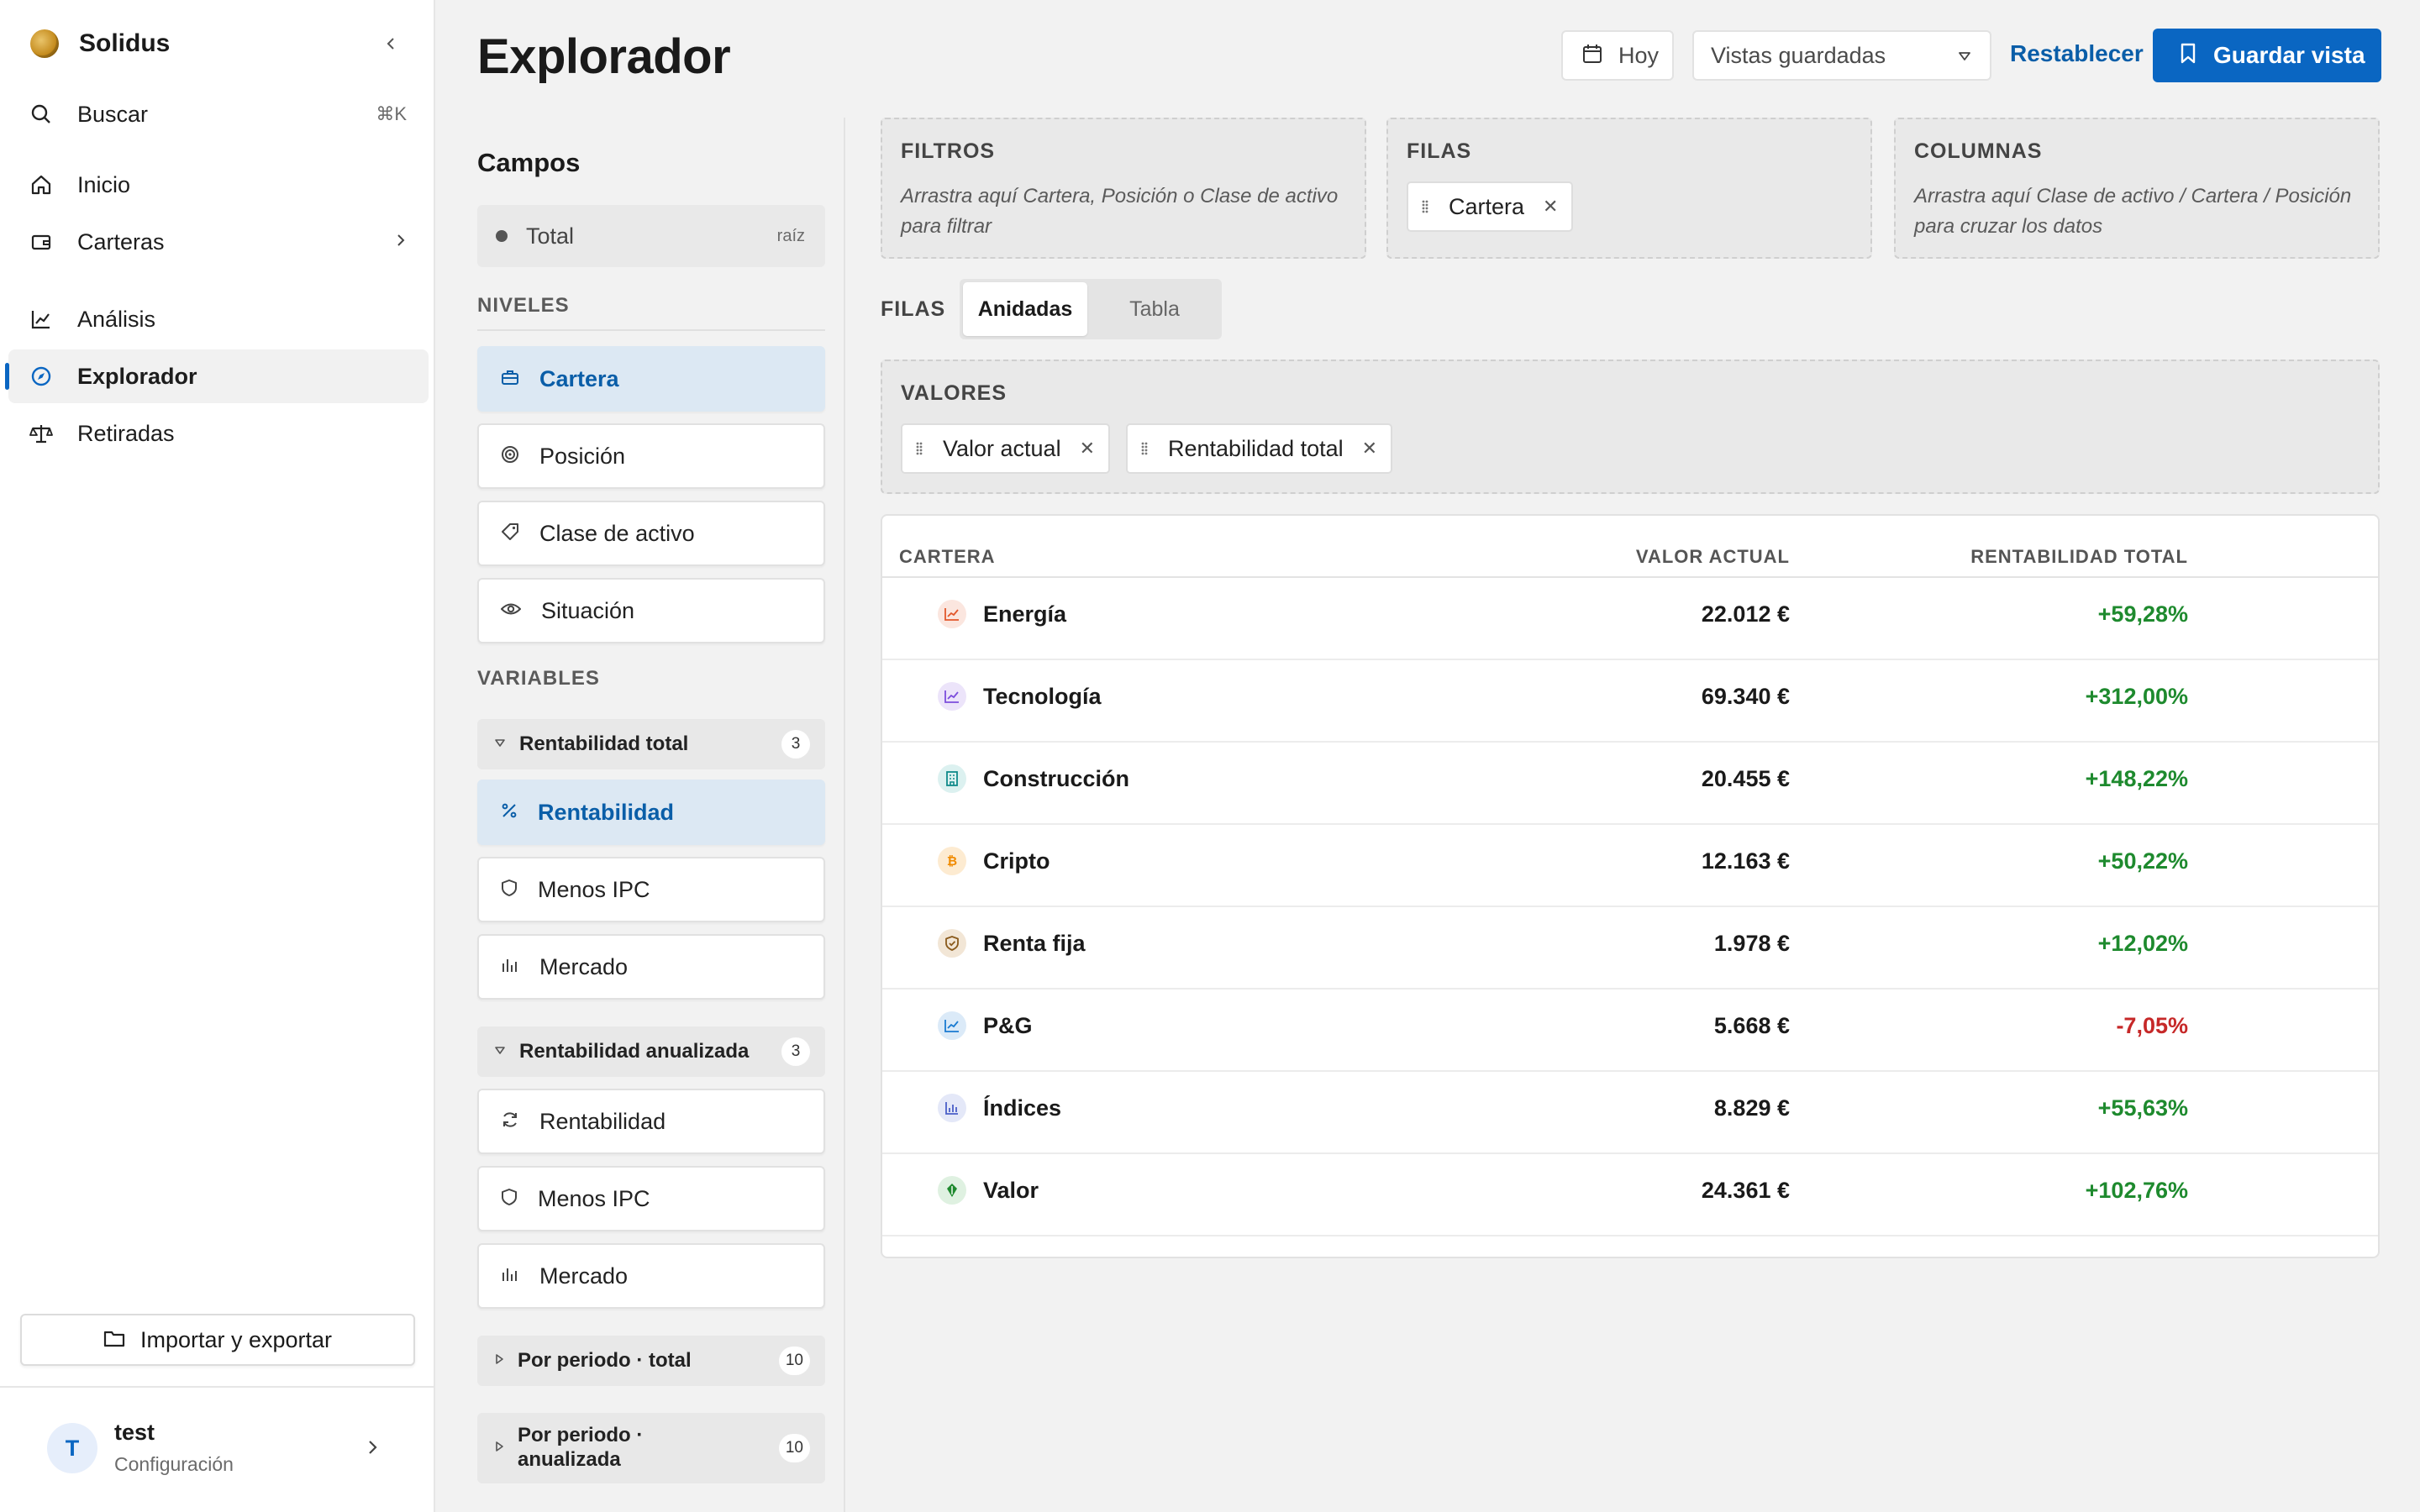 The width and height of the screenshot is (2420, 1512). Describe the element at coordinates (602, 1121) in the screenshot. I see `field-label: Rentabilidad` at that location.